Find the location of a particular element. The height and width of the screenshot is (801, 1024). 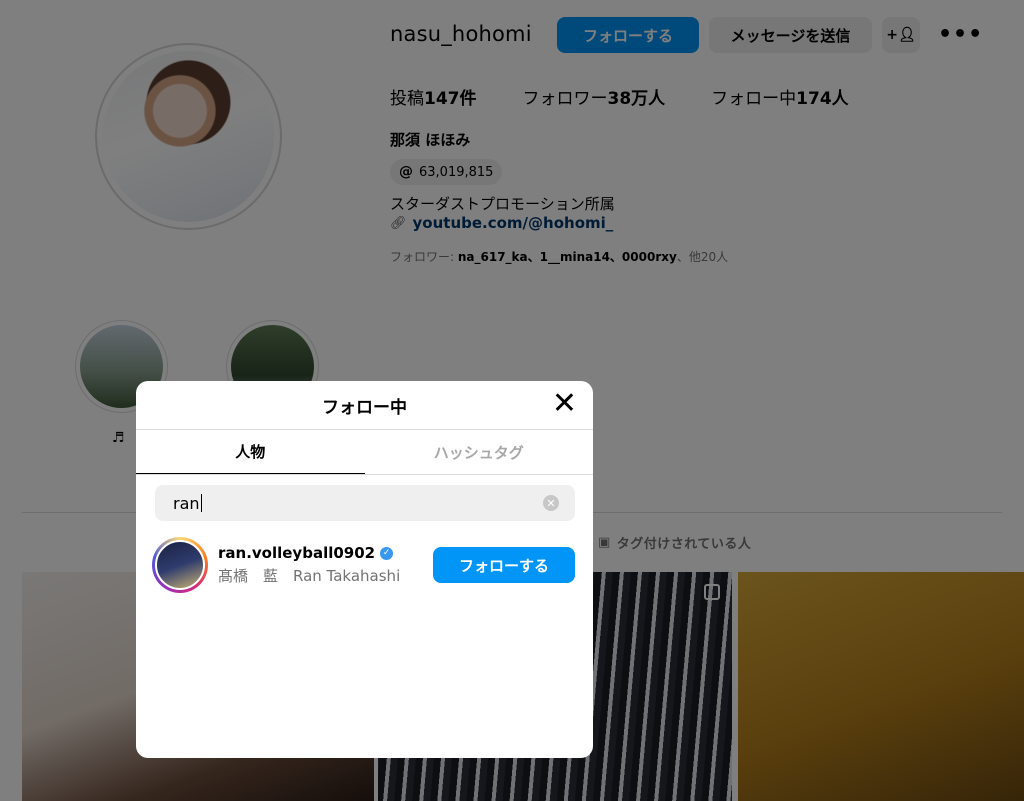

modal-title: フォロー中 is located at coordinates (364, 407).